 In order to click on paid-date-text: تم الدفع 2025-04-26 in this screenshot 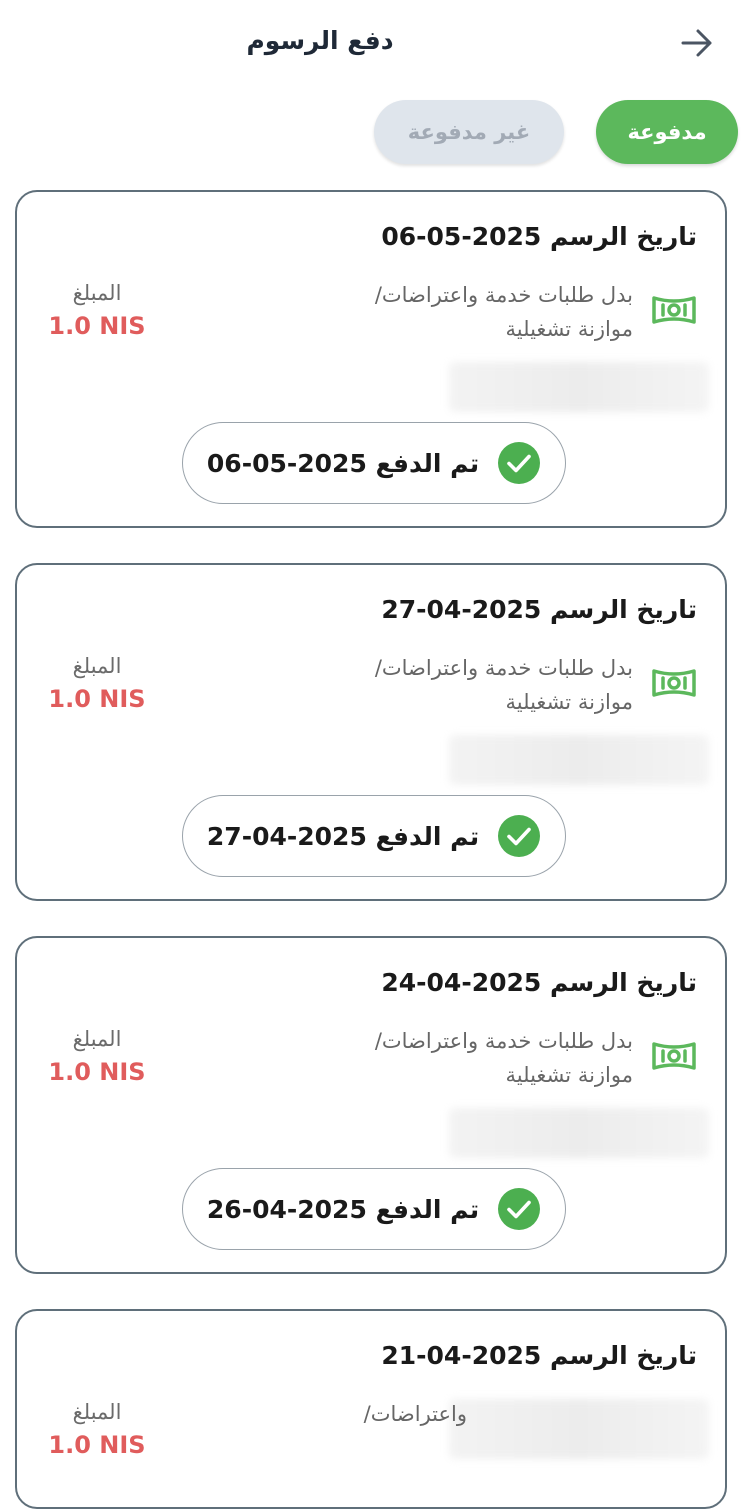, I will do `click(343, 1209)`.